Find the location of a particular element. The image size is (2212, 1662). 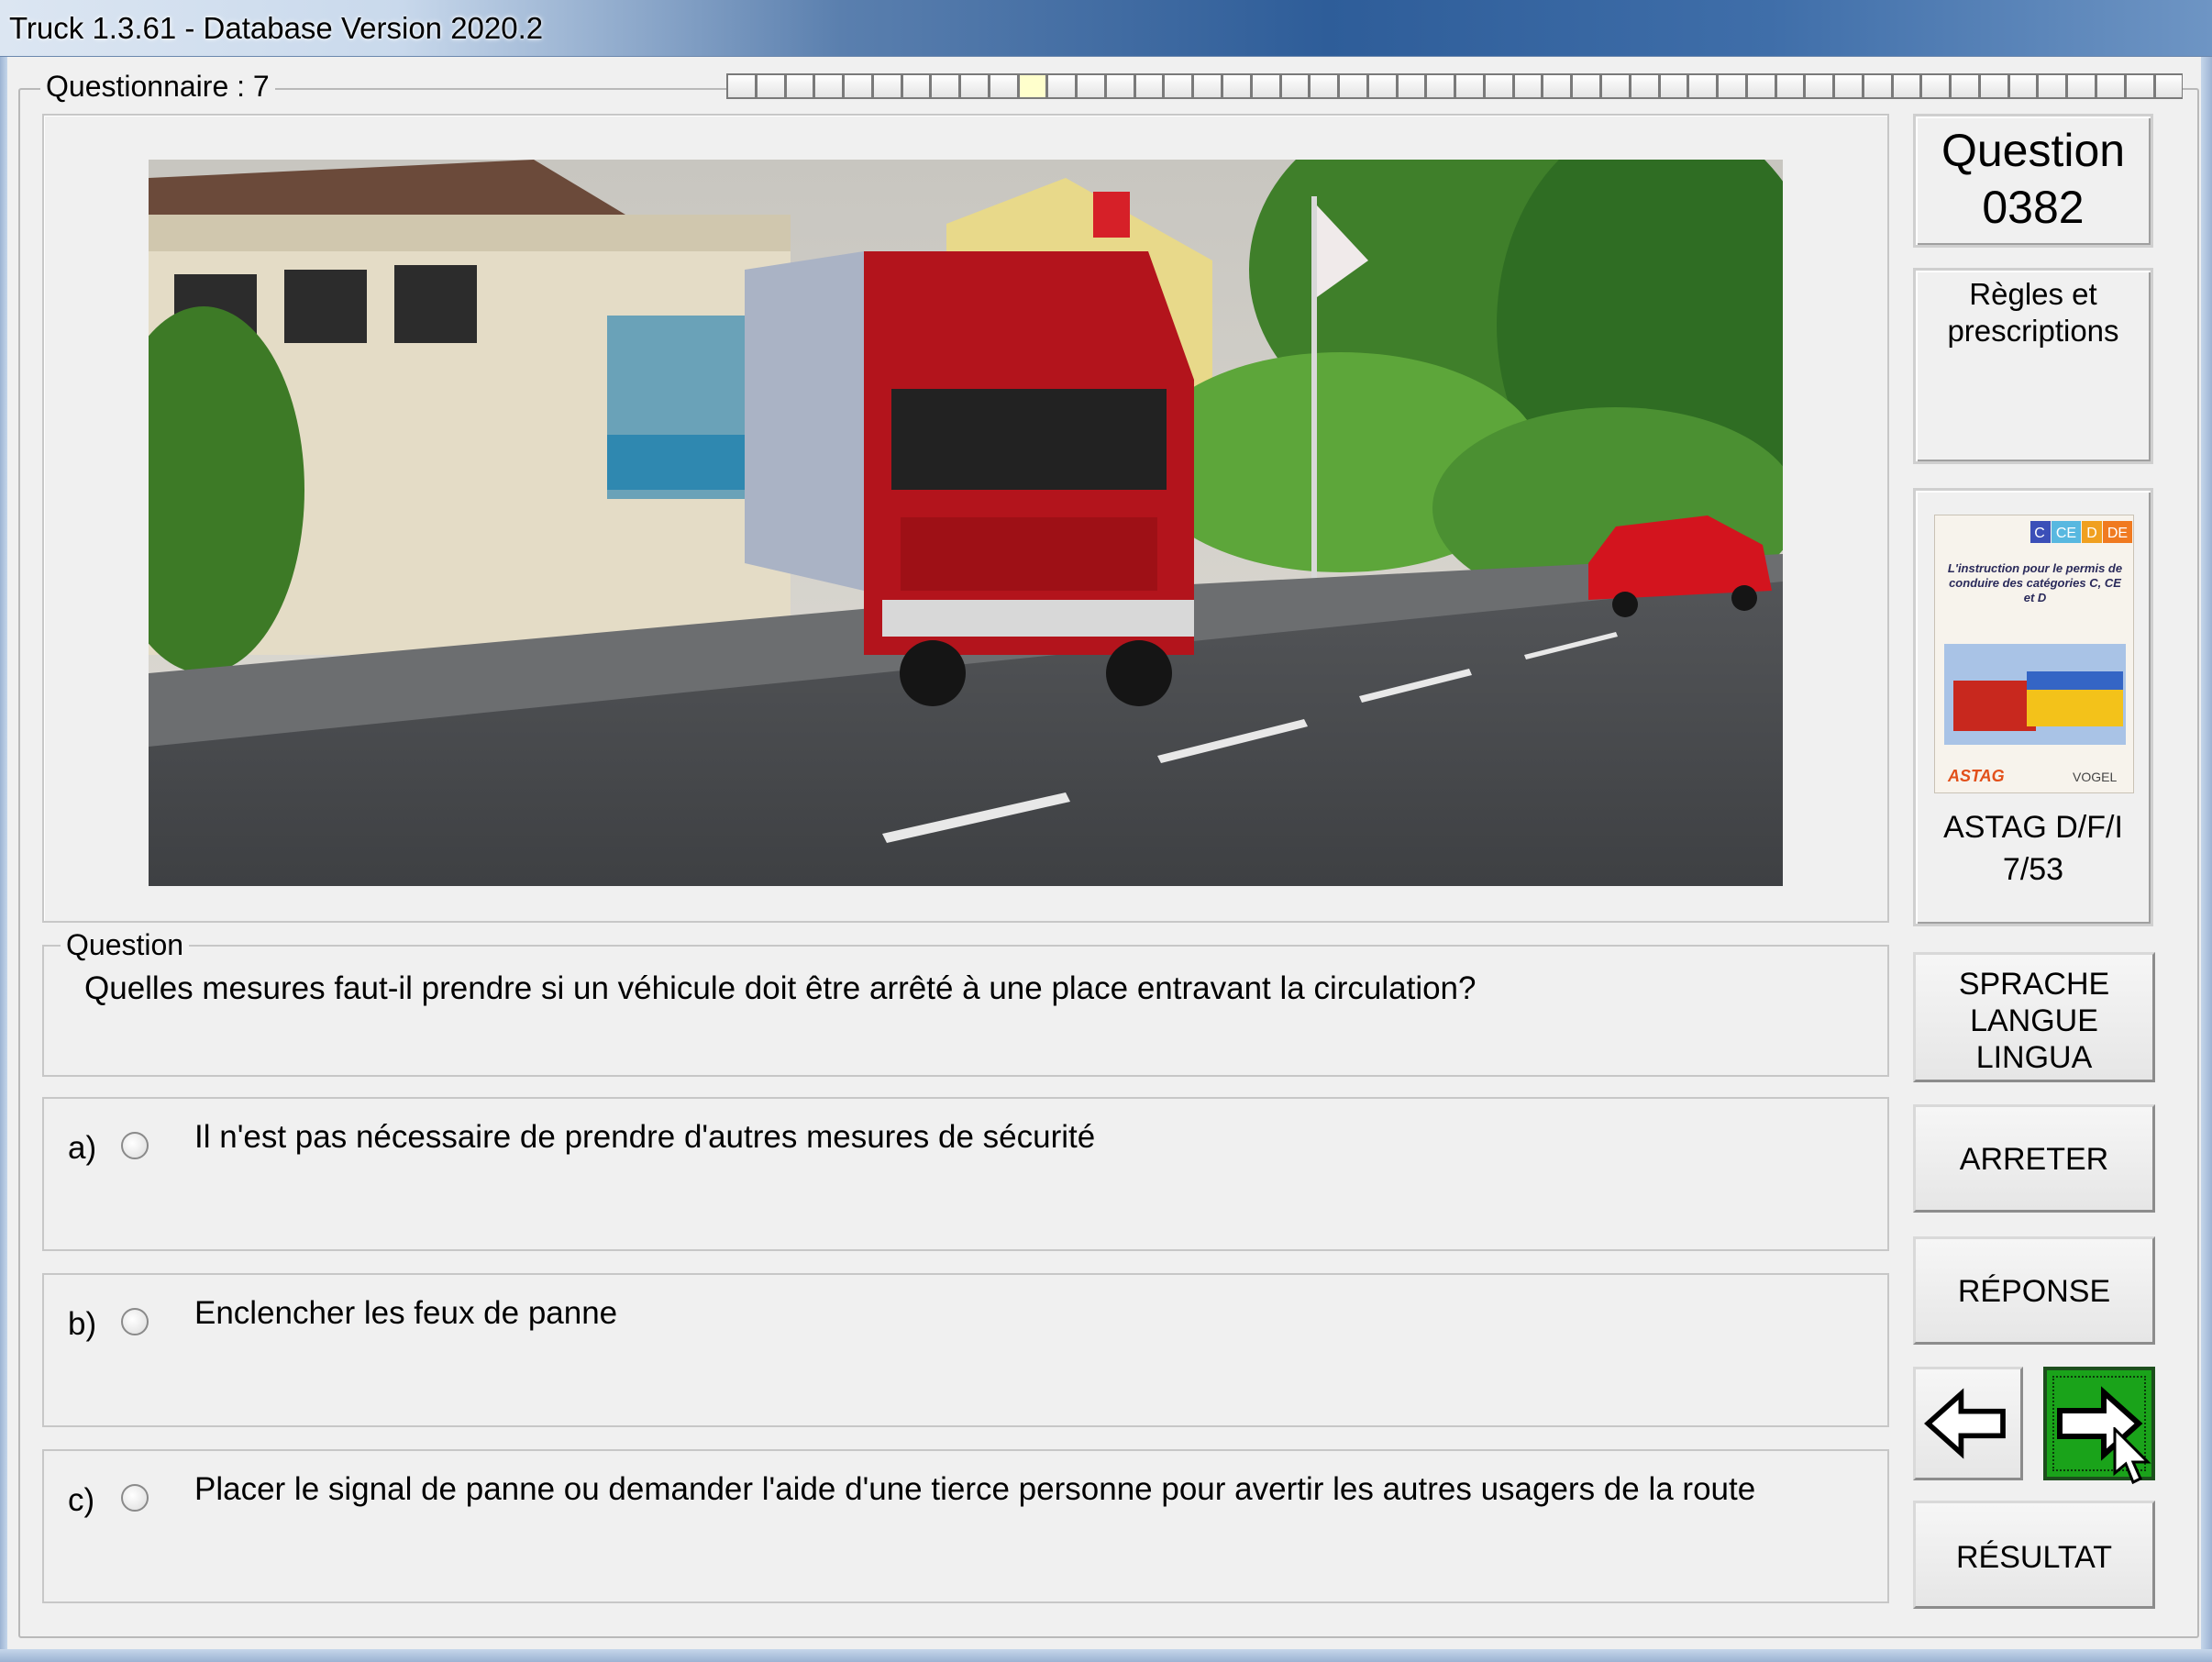

questionnaire-progress is located at coordinates (1455, 86).